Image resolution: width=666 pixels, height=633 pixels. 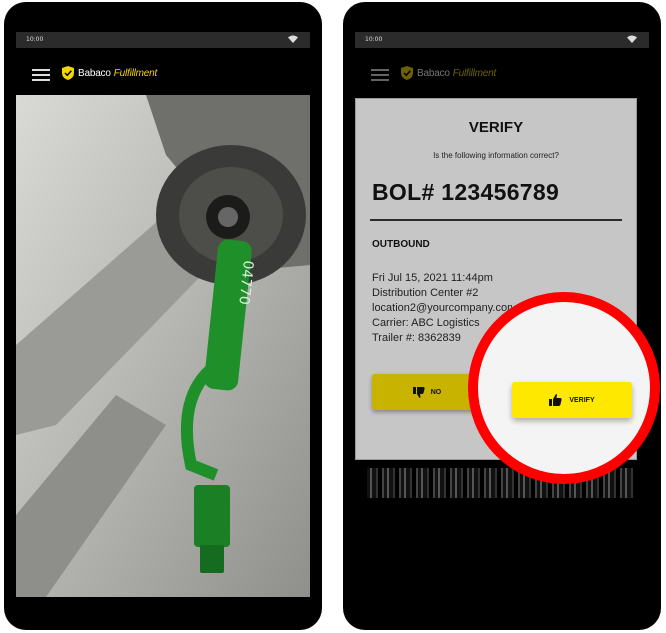 What do you see at coordinates (41, 75) in the screenshot?
I see `menu-icon` at bounding box center [41, 75].